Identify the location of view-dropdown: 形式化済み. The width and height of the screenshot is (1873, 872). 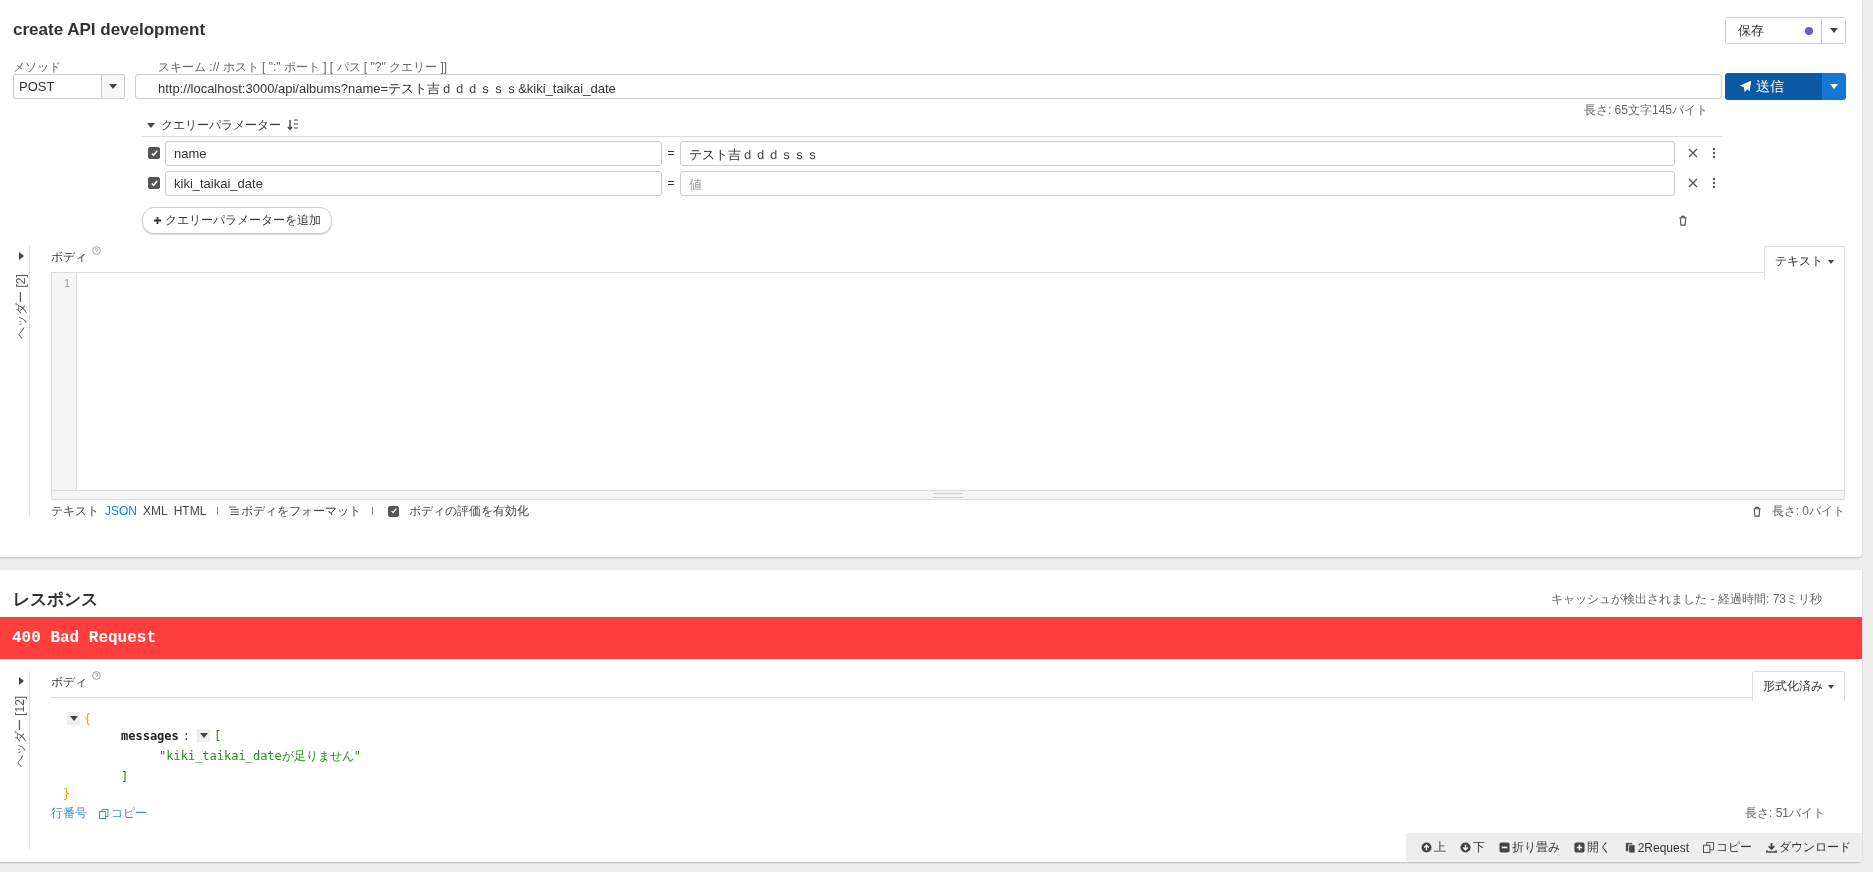
(1798, 686).